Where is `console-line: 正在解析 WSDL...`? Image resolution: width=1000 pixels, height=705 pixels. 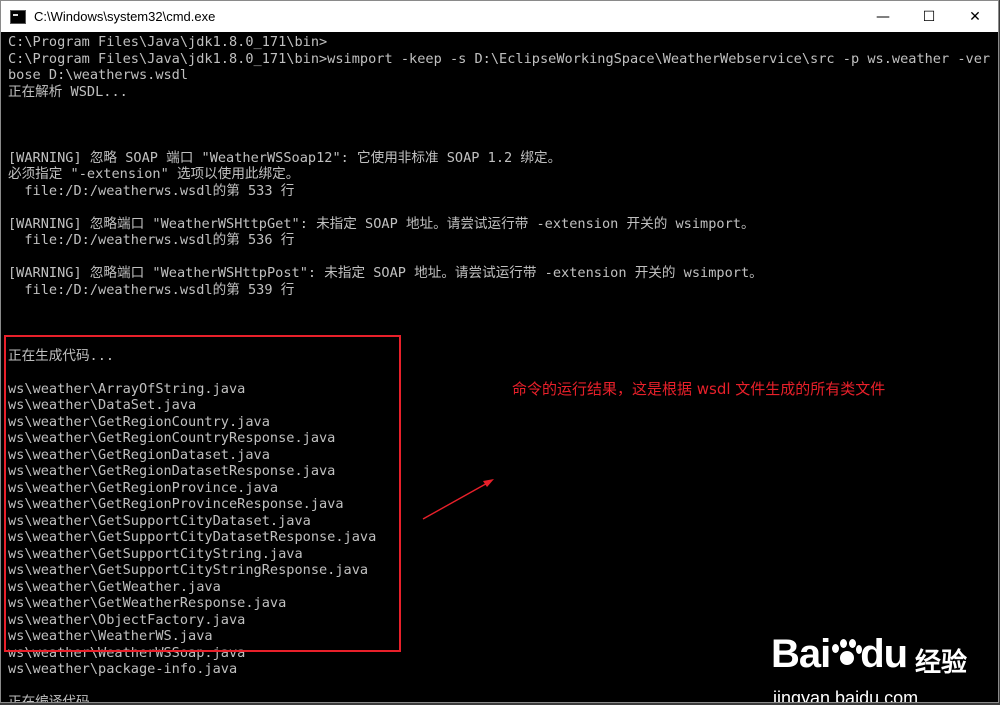
console-line: 正在解析 WSDL... is located at coordinates (68, 91).